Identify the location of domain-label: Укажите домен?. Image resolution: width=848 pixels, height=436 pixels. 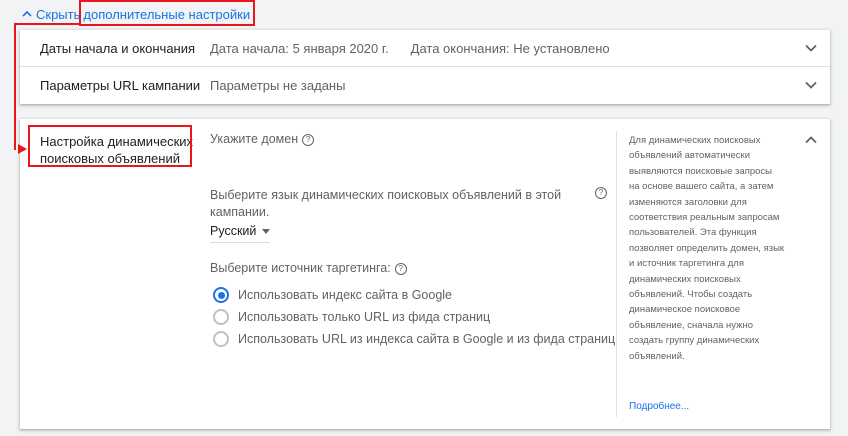
(262, 139).